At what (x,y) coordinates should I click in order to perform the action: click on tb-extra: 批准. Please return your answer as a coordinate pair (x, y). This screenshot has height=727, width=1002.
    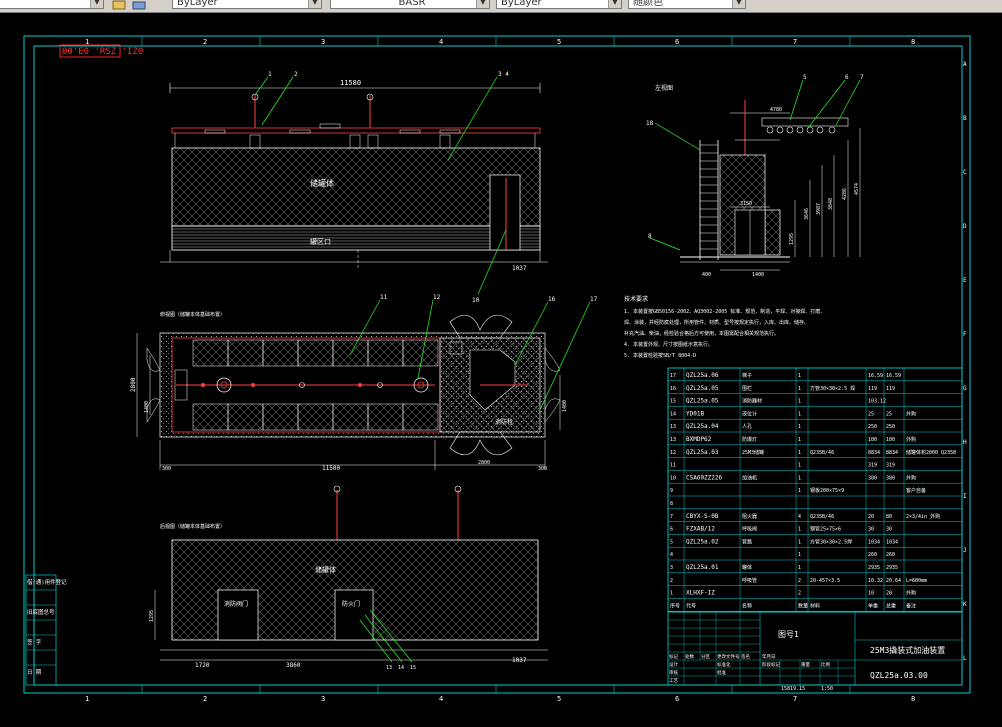
    Looking at the image, I should click on (721, 672).